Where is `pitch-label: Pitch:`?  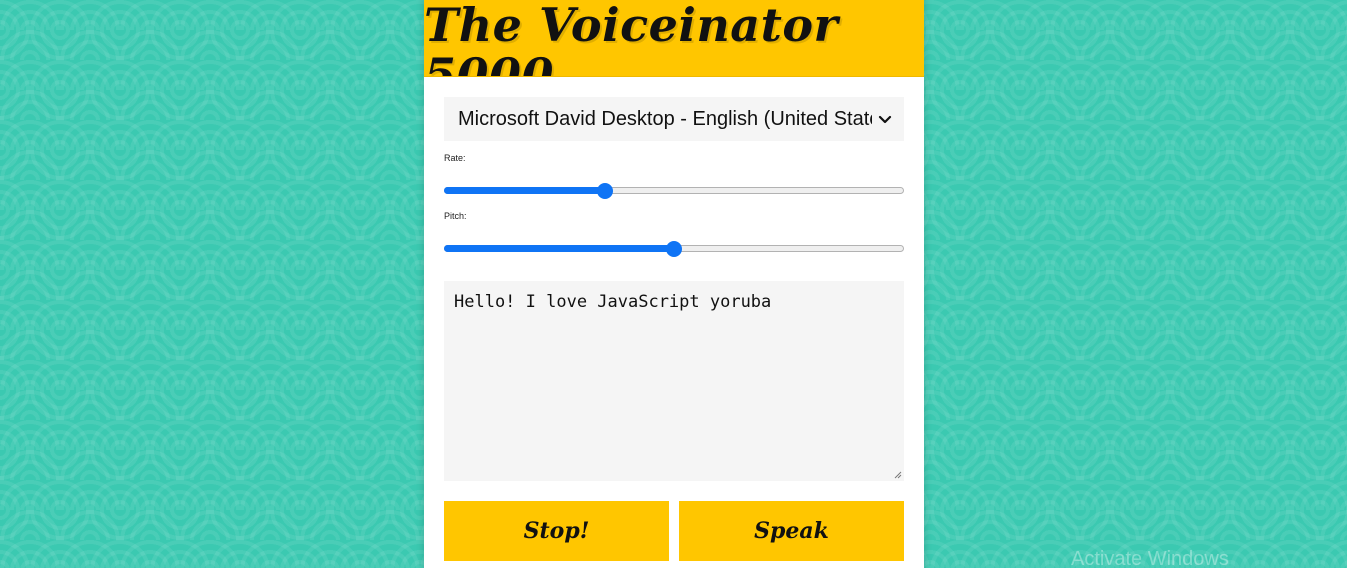
pitch-label: Pitch: is located at coordinates (455, 216).